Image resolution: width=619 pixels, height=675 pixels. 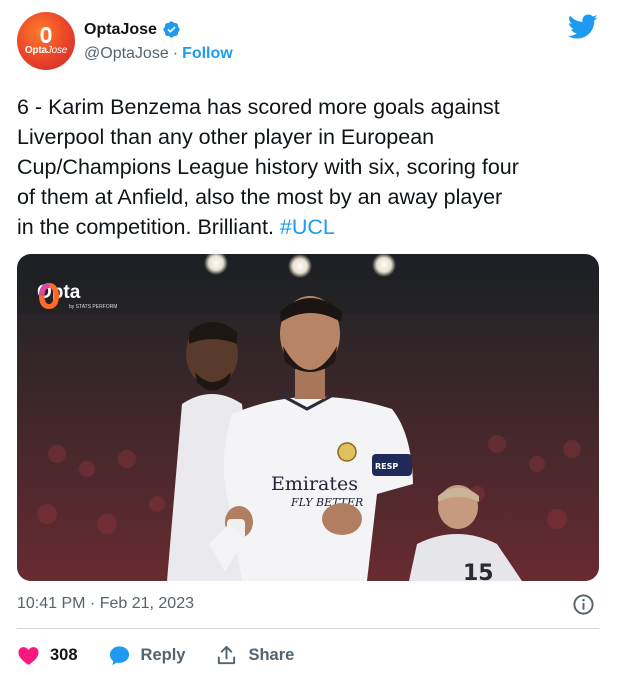 What do you see at coordinates (308, 628) in the screenshot?
I see `divider` at bounding box center [308, 628].